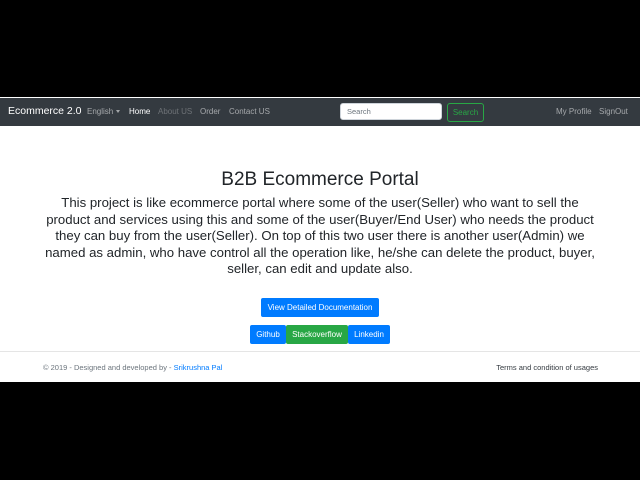 Image resolution: width=640 pixels, height=480 pixels. Describe the element at coordinates (465, 112) in the screenshot. I see `search-button: Search` at that location.